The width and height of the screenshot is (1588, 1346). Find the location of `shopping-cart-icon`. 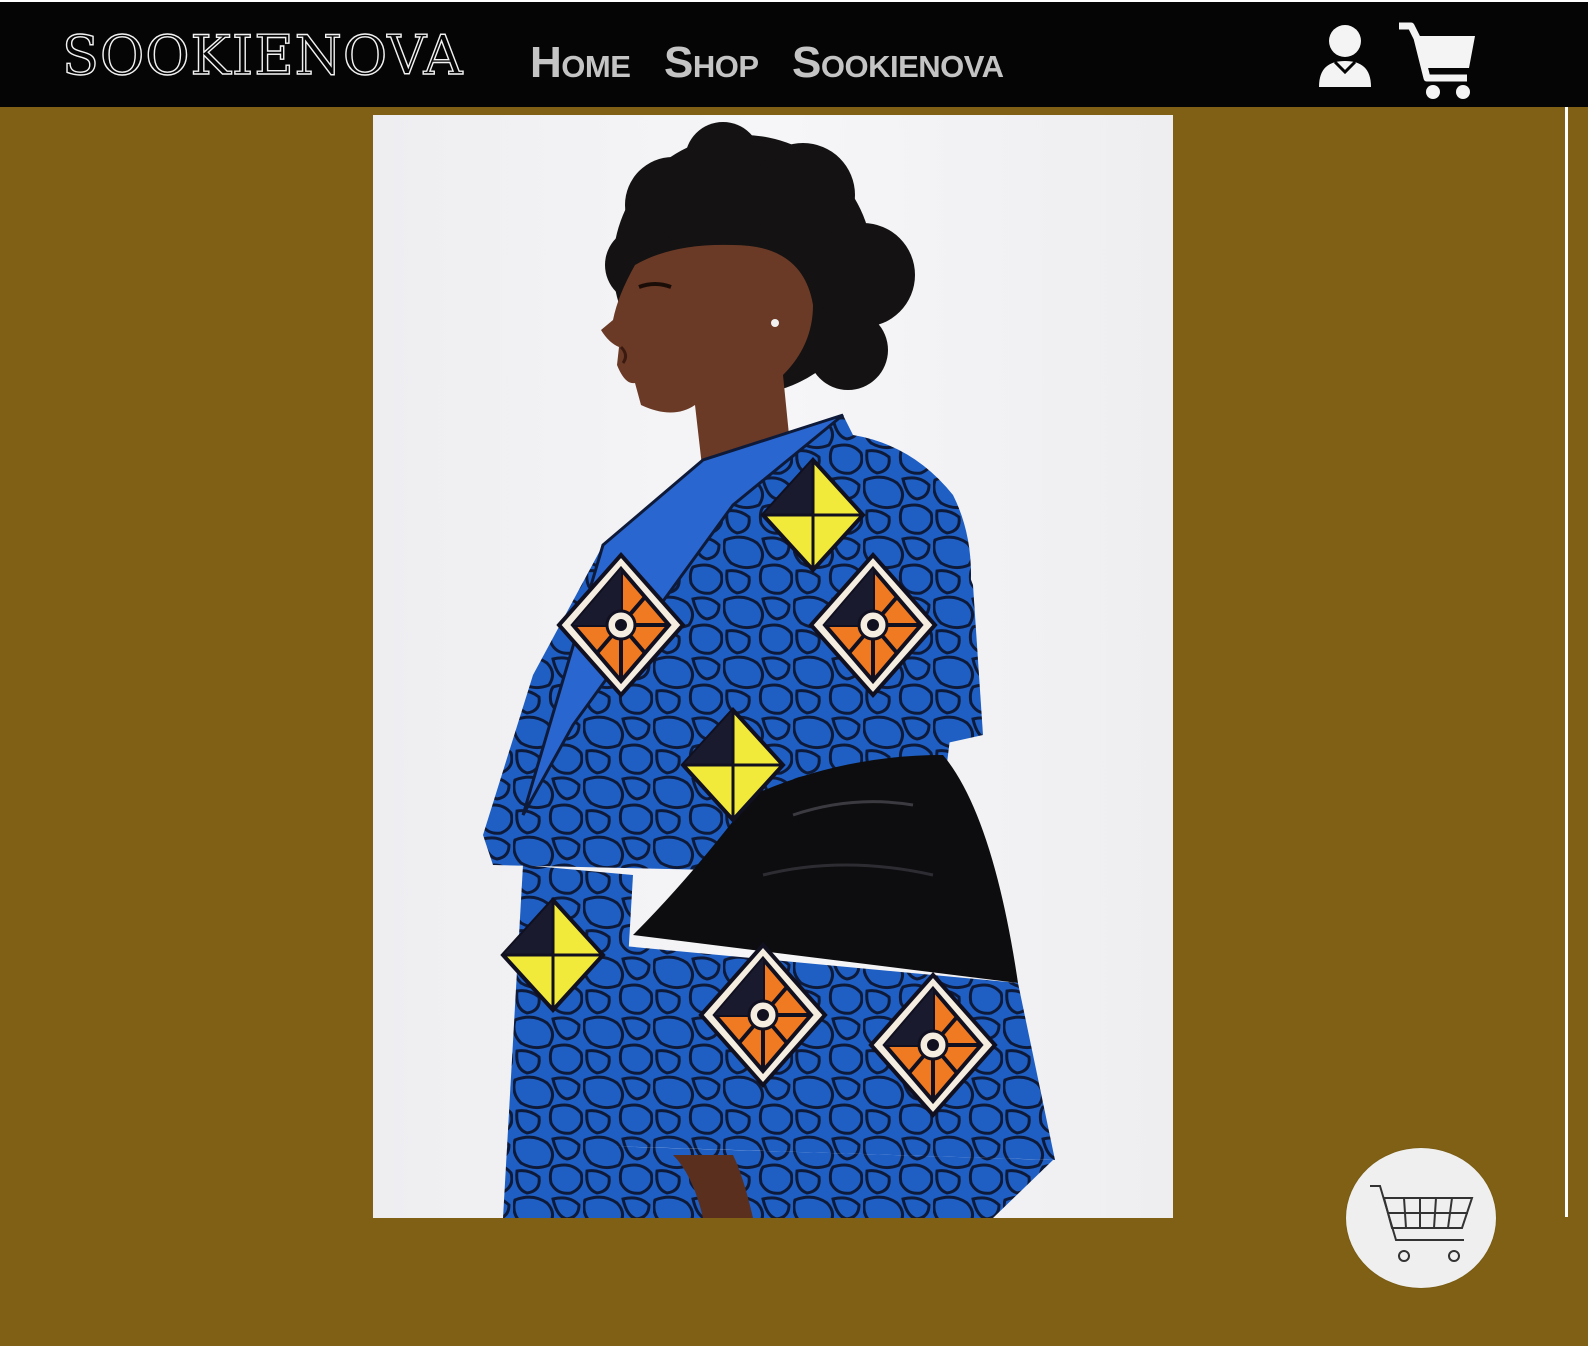

shopping-cart-icon is located at coordinates (1438, 61).